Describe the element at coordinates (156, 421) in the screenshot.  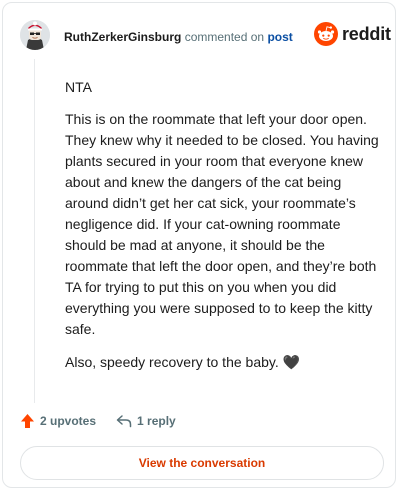
I see `reply-label: 1 reply` at that location.